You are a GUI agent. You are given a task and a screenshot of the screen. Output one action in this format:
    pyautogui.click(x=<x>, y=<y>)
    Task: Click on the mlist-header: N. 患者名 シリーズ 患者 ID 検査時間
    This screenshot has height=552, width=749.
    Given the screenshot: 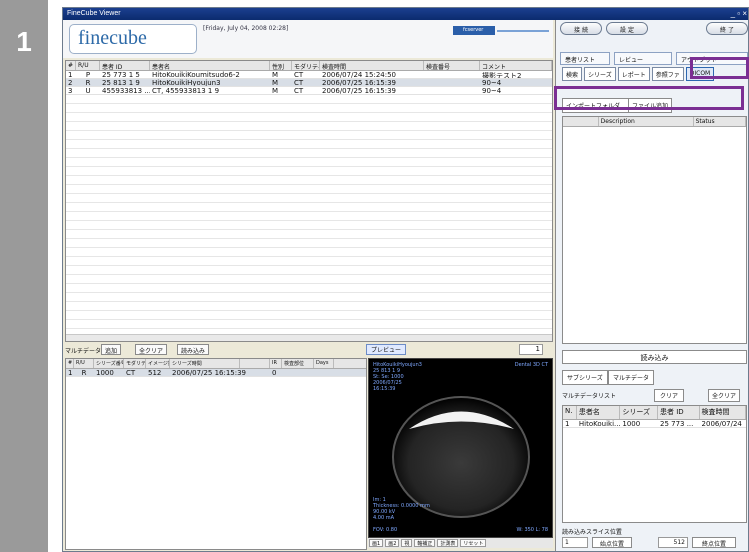 What is the action you would take?
    pyautogui.click(x=654, y=413)
    